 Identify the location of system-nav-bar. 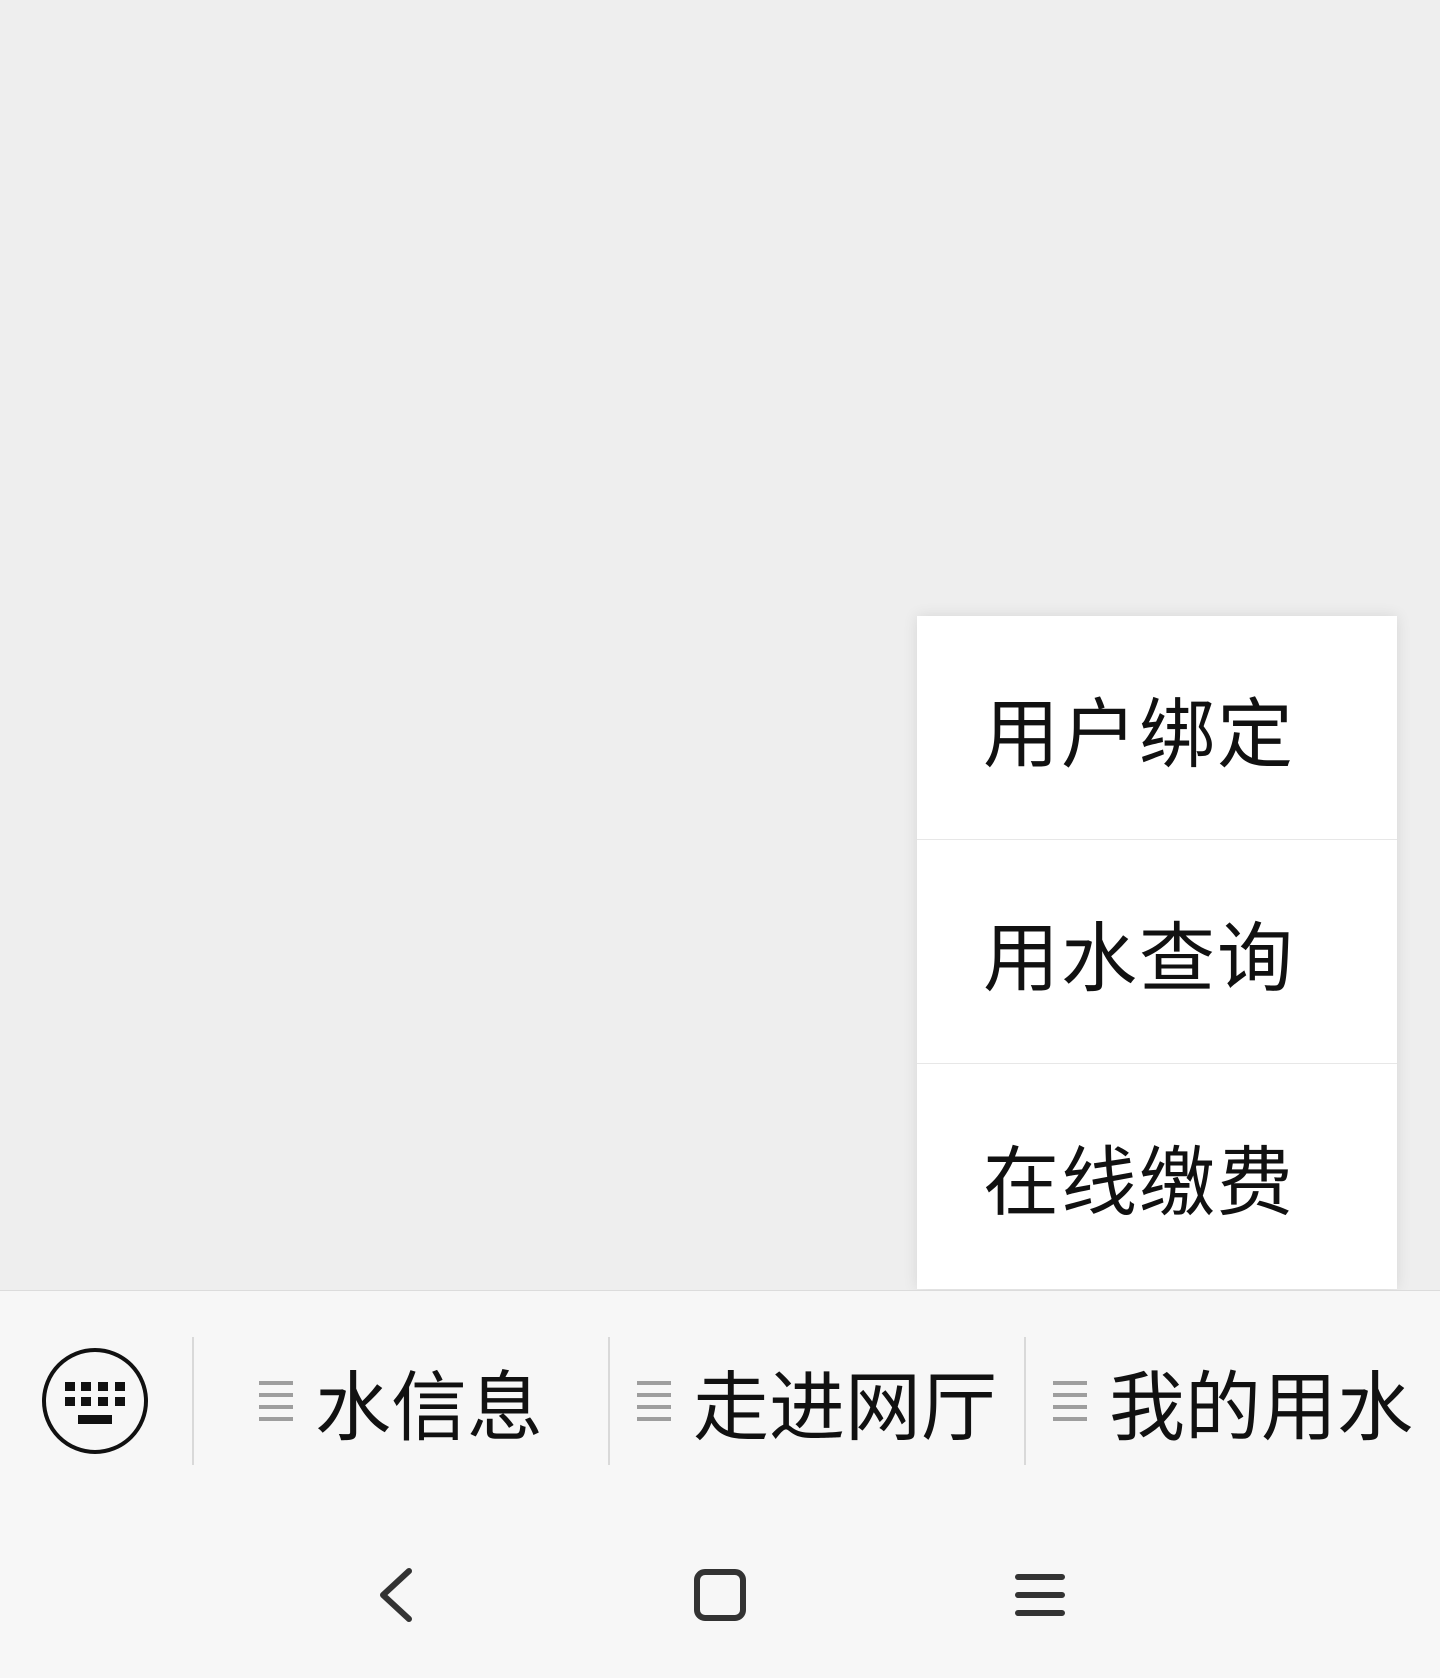
(720, 1594).